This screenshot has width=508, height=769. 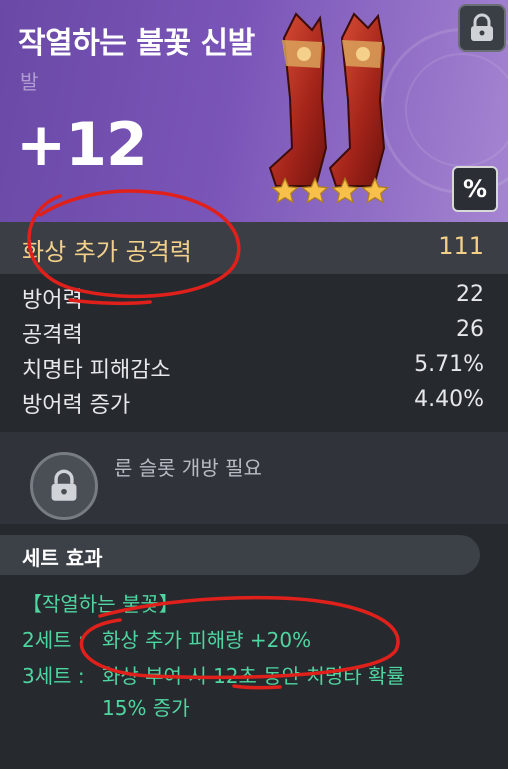 I want to click on sub-stat-label: 방어력 증가, so click(x=76, y=405).